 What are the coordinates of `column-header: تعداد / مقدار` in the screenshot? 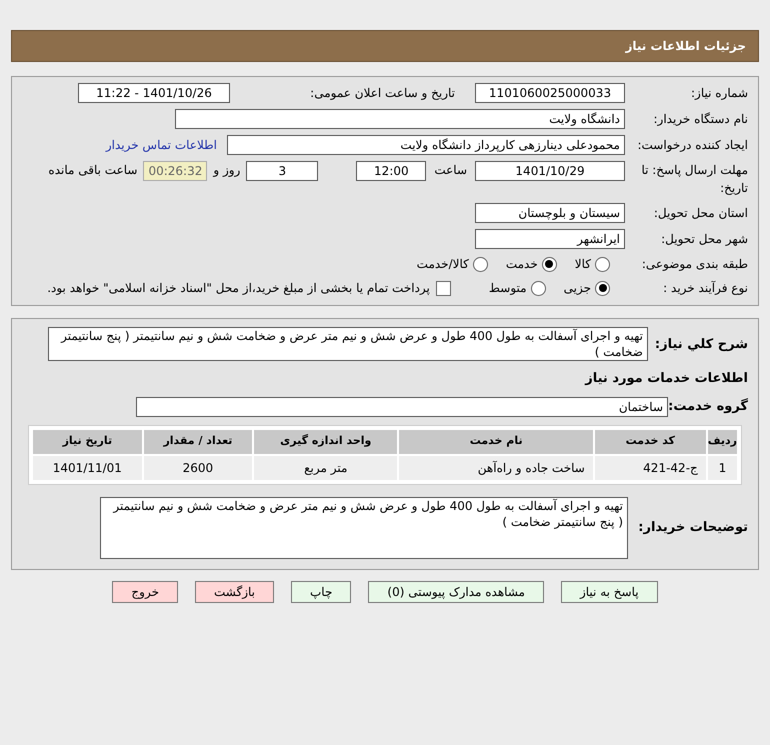 It's located at (198, 442).